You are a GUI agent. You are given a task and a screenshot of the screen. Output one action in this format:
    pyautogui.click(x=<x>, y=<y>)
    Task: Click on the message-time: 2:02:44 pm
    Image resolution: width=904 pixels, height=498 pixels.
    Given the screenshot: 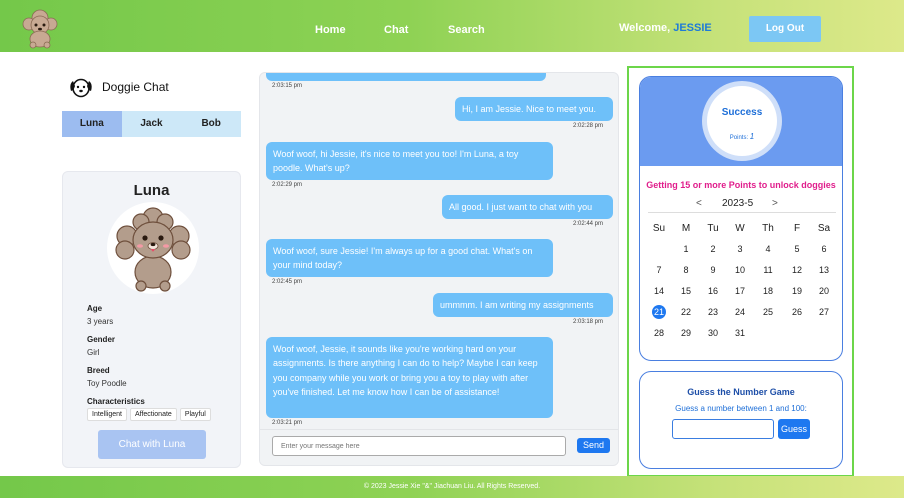 What is the action you would take?
    pyautogui.click(x=588, y=224)
    